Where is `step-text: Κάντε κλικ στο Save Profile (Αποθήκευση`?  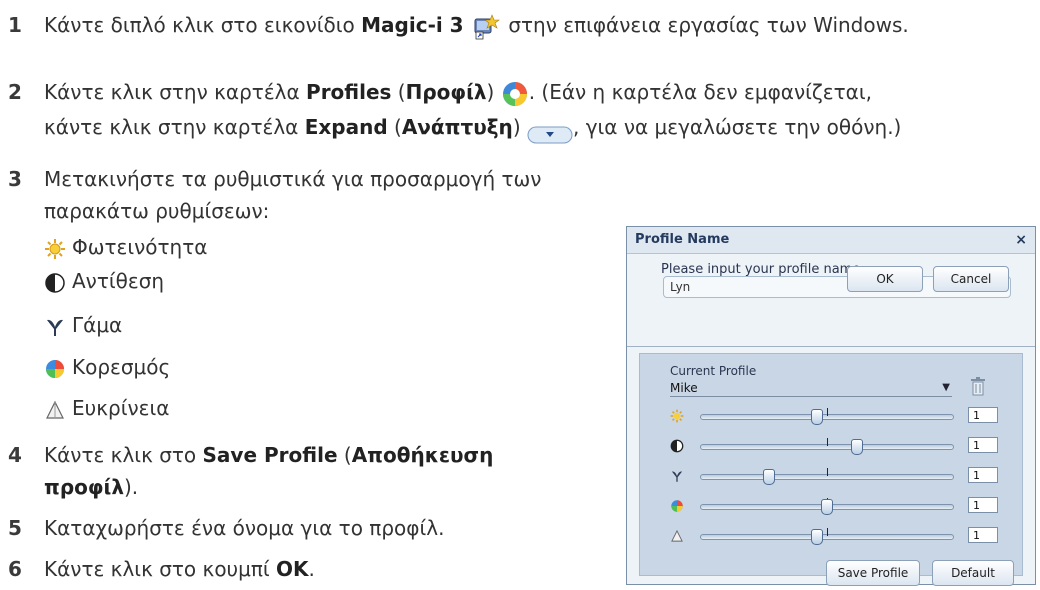 step-text: Κάντε κλικ στο Save Profile (Αποθήκευση is located at coordinates (268, 455).